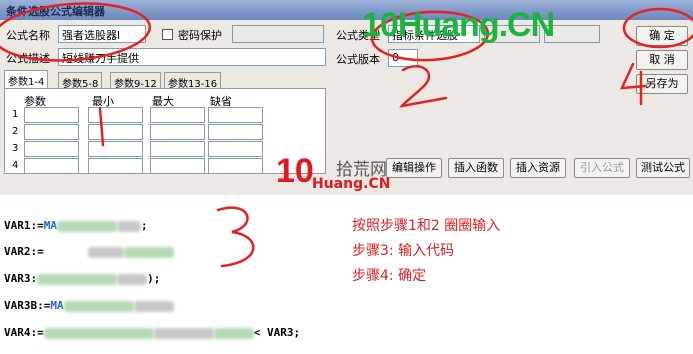 The height and width of the screenshot is (354, 693). Describe the element at coordinates (657, 28) in the screenshot. I see `annotation-circle-confirm` at that location.